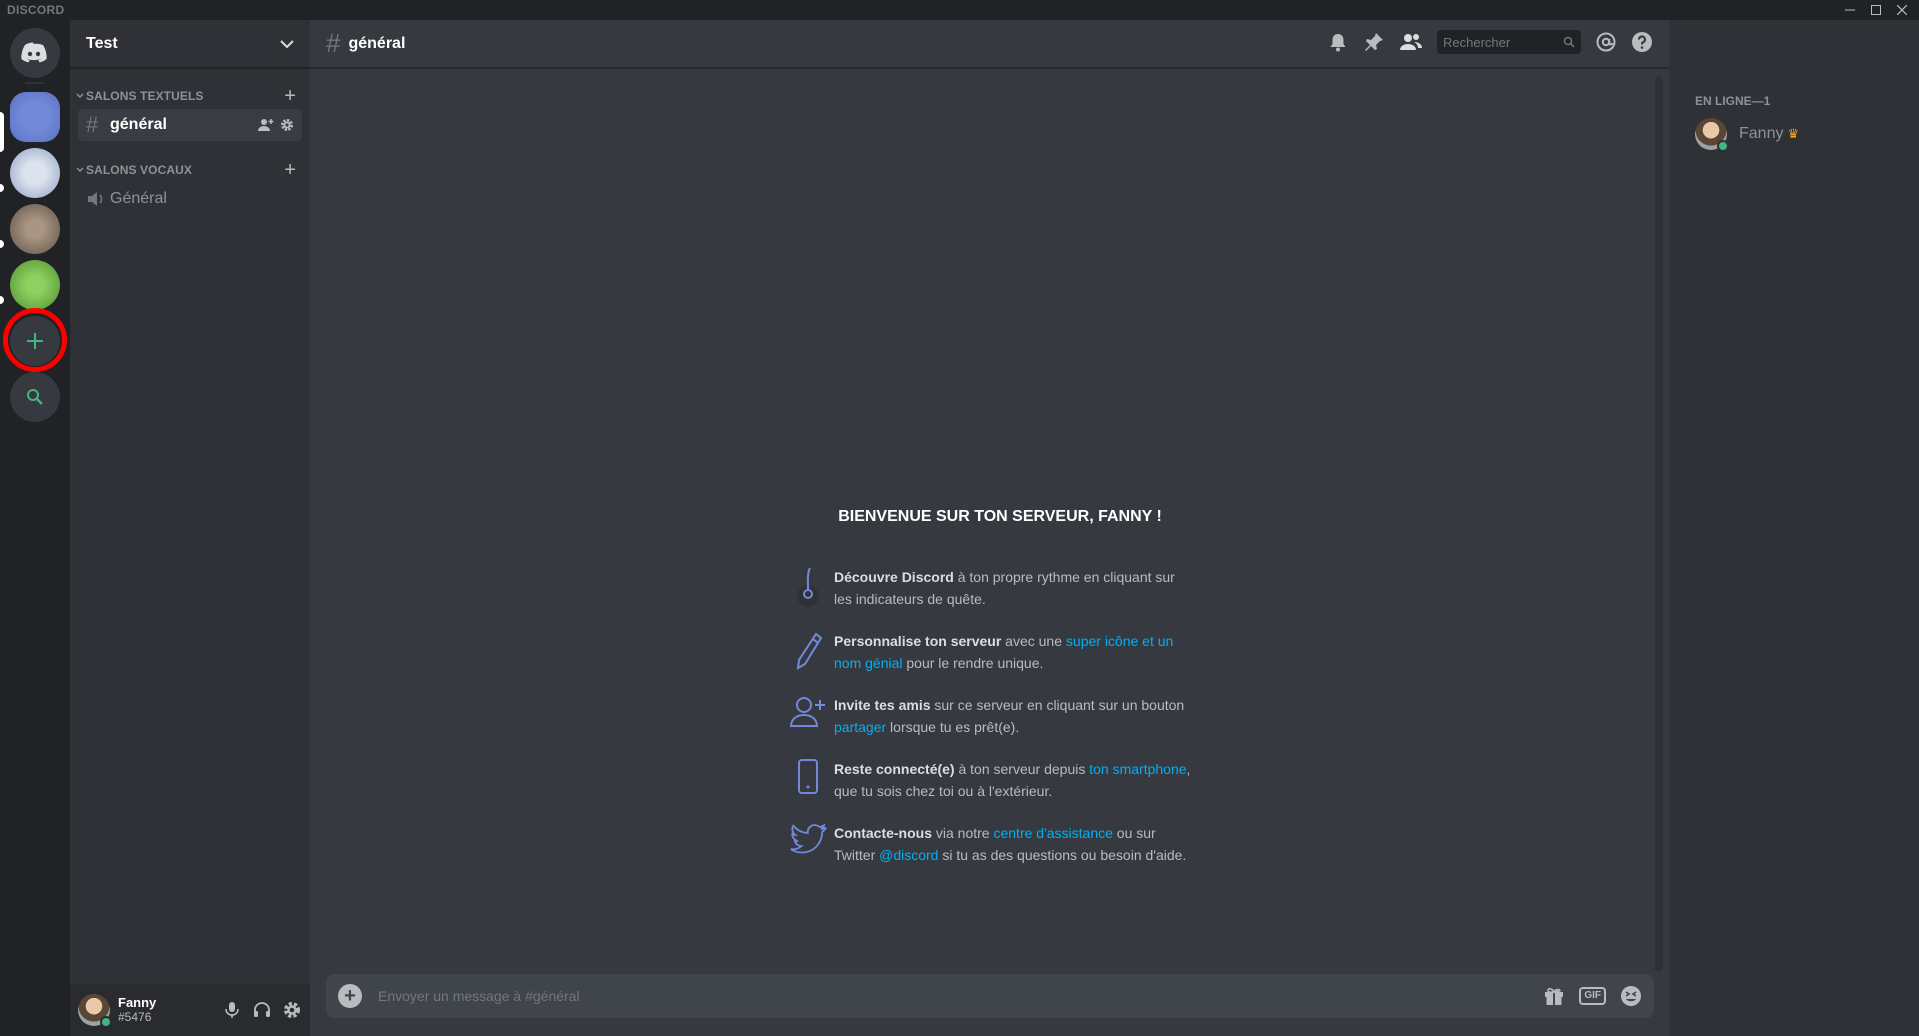  What do you see at coordinates (1794, 528) in the screenshot?
I see `member-list: En ligne—1 Fanny ♛` at bounding box center [1794, 528].